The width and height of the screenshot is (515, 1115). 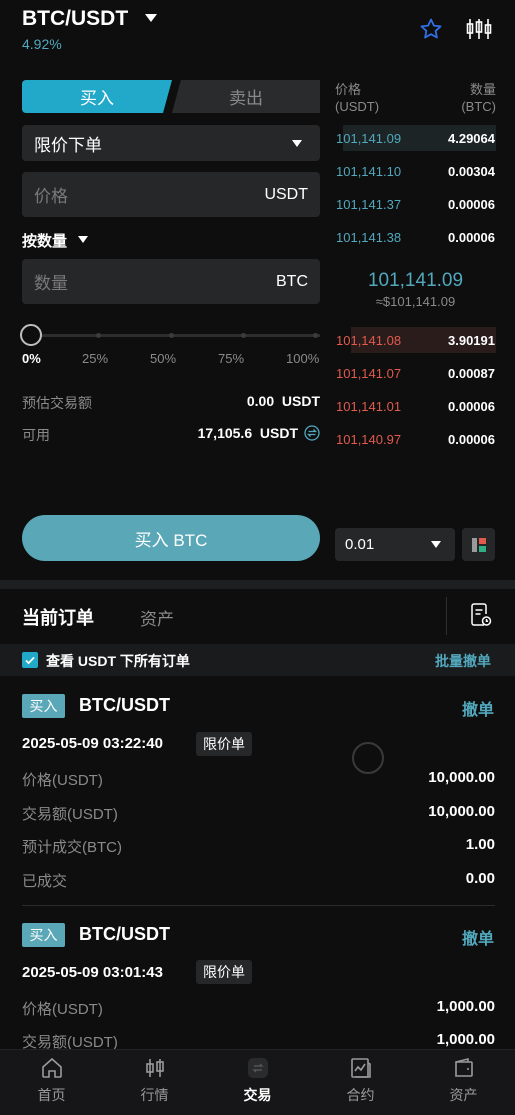 What do you see at coordinates (471, 171) in the screenshot?
I see `orderbook-qty: 0.00304` at bounding box center [471, 171].